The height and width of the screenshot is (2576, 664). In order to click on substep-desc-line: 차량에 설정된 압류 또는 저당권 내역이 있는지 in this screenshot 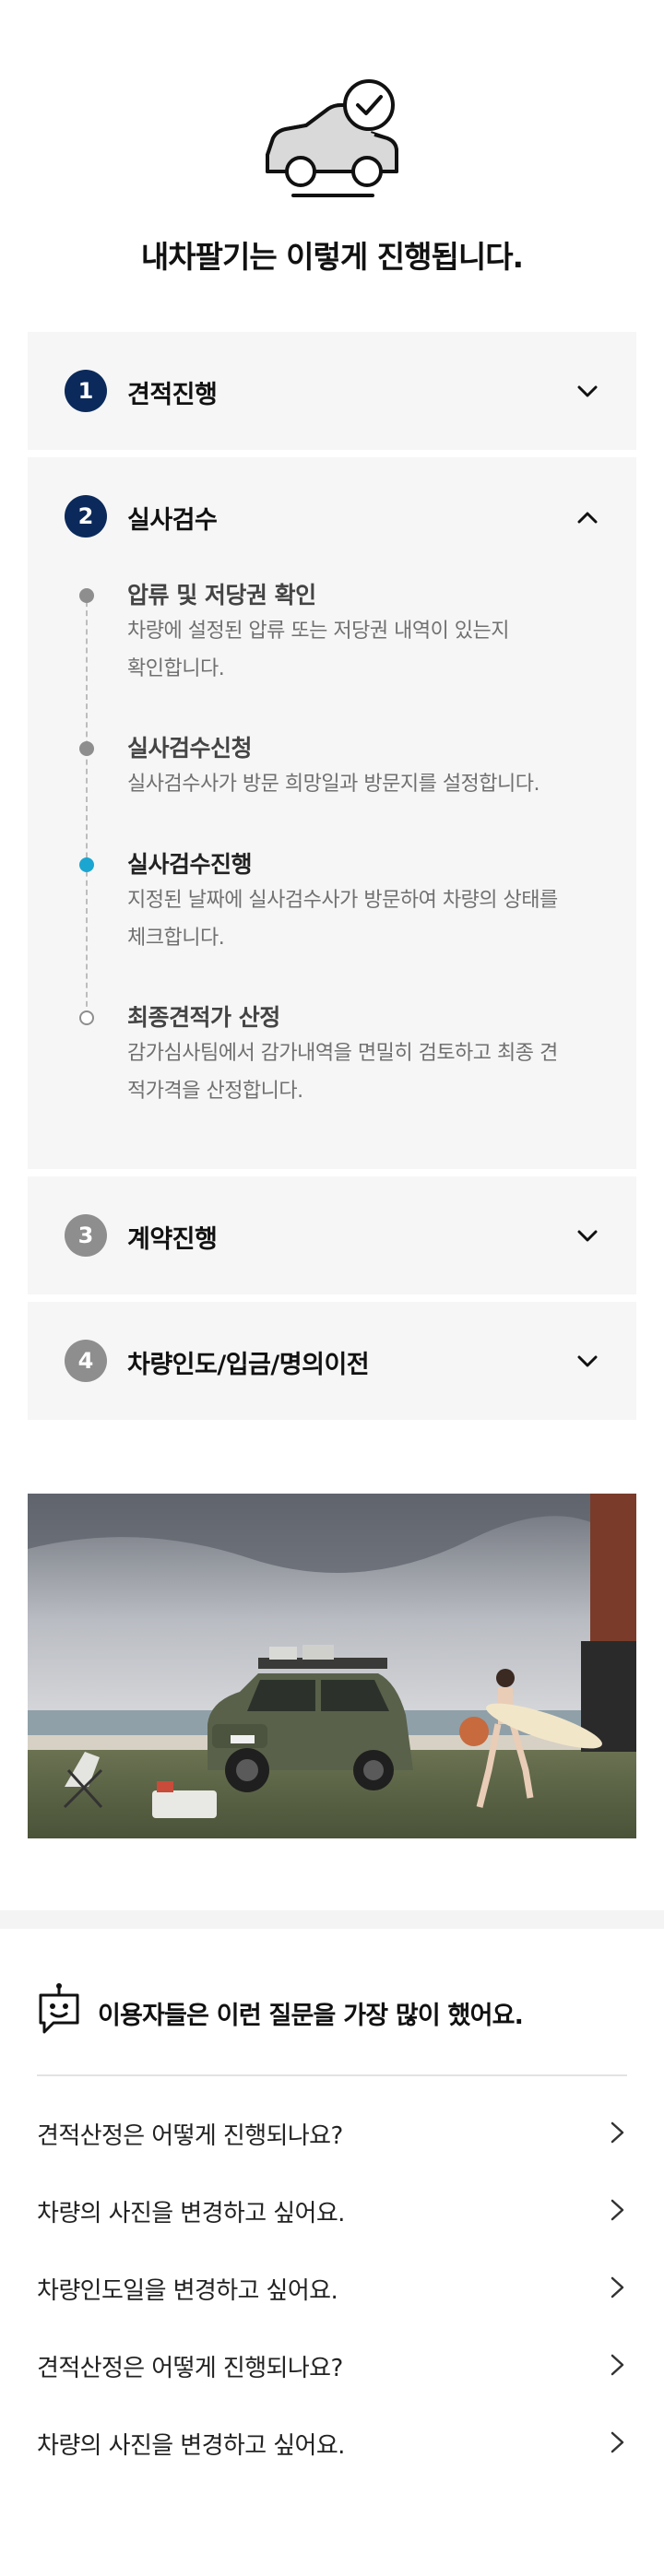, I will do `click(318, 631)`.